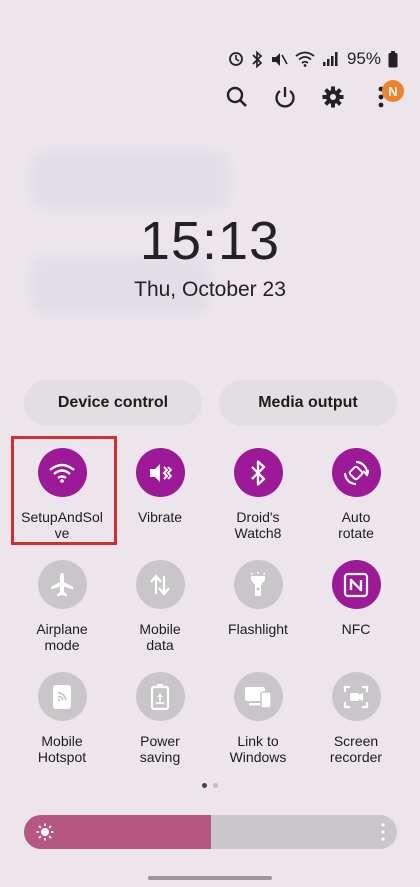 This screenshot has width=420, height=887. Describe the element at coordinates (279, 59) in the screenshot. I see `mute-icon` at that location.